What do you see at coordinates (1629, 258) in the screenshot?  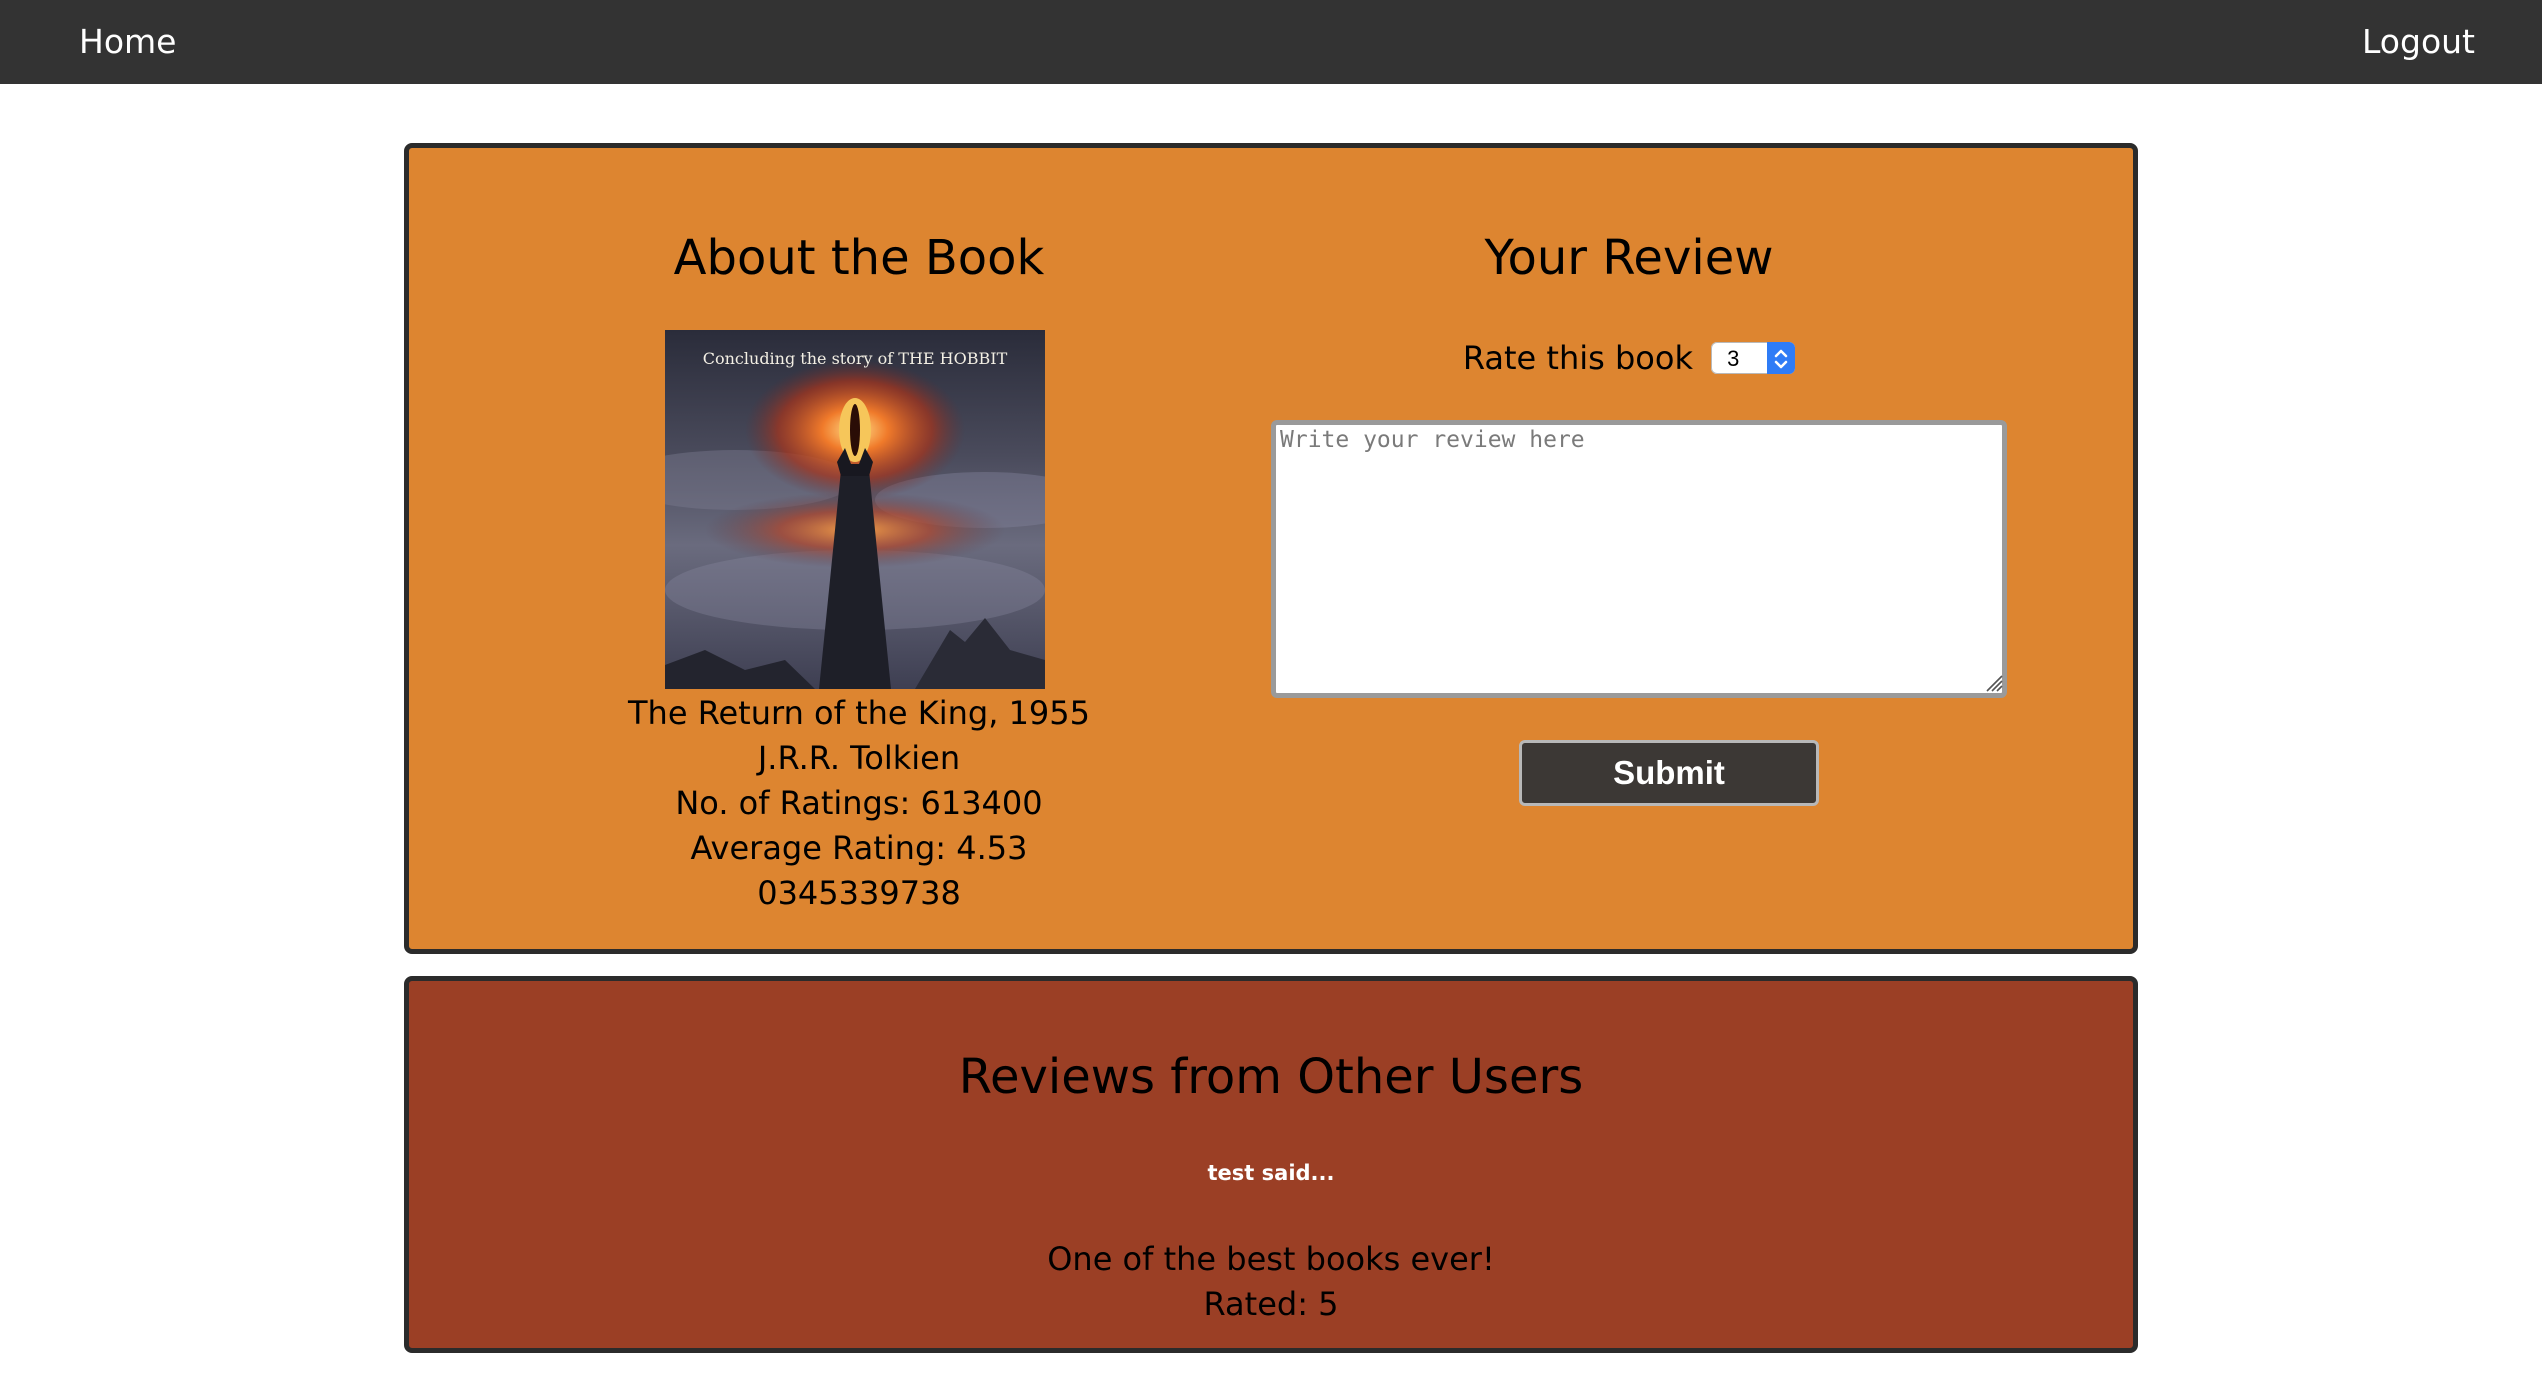 I see `your-review-heading: Your Review` at bounding box center [1629, 258].